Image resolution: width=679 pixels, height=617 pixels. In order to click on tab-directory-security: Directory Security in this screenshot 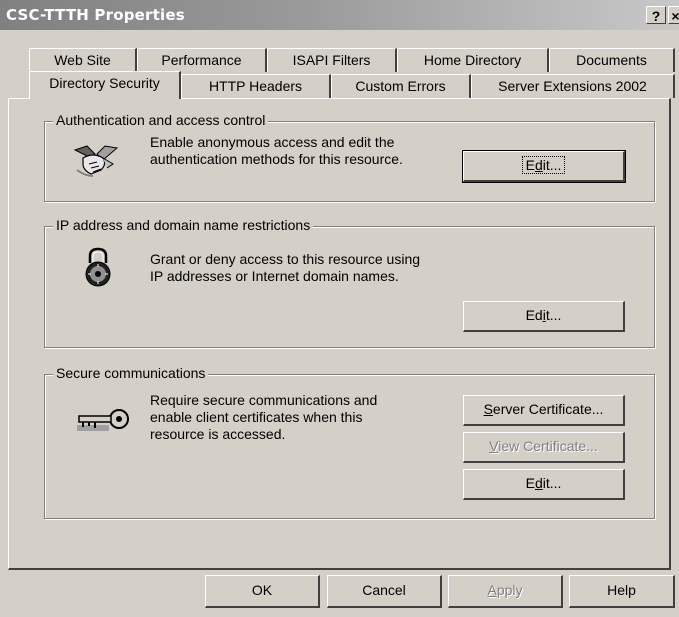, I will do `click(105, 85)`.